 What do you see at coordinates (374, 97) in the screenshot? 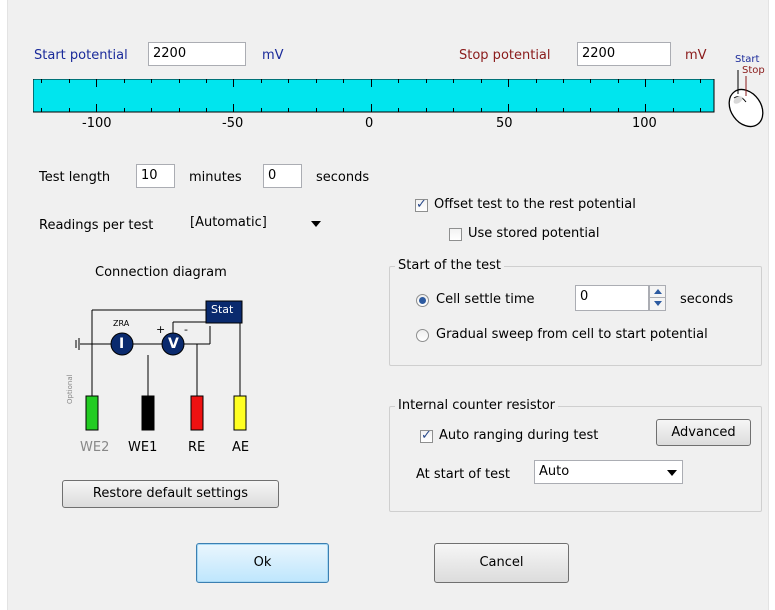
I see `potential-scale-bar` at bounding box center [374, 97].